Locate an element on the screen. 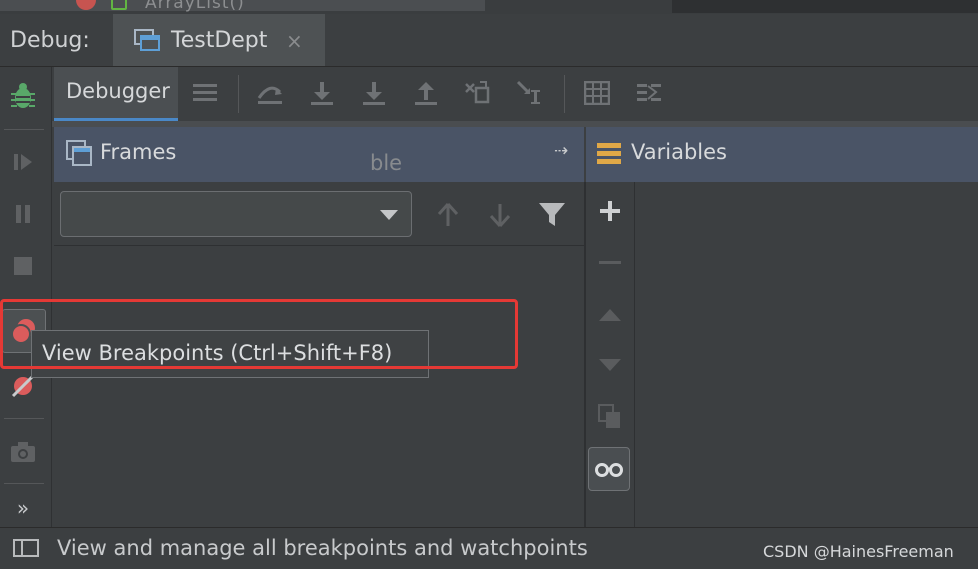 The image size is (978, 569). frames-icon is located at coordinates (79, 153).